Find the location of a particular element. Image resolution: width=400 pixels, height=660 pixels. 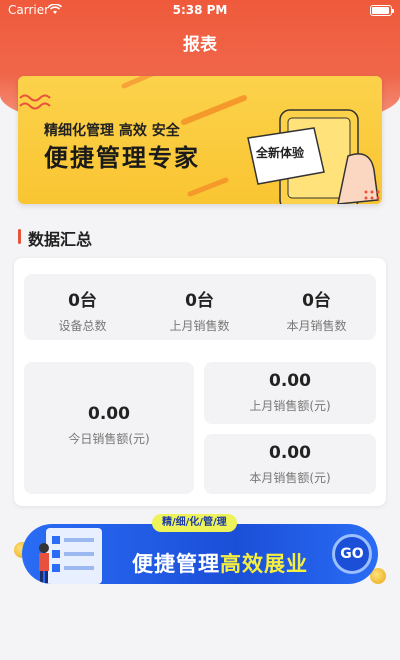

tile-today-sales: 0.00 今日销售额(元) is located at coordinates (109, 428).